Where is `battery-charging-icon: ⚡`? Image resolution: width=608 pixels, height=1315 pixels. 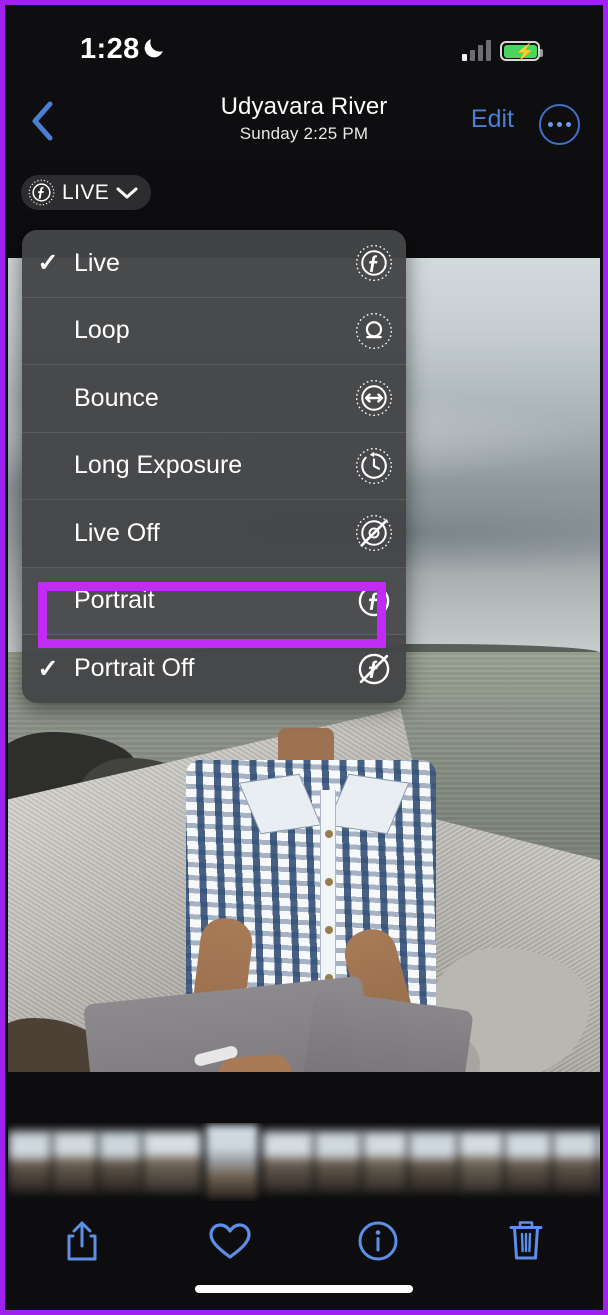
battery-charging-icon: ⚡ is located at coordinates (521, 51).